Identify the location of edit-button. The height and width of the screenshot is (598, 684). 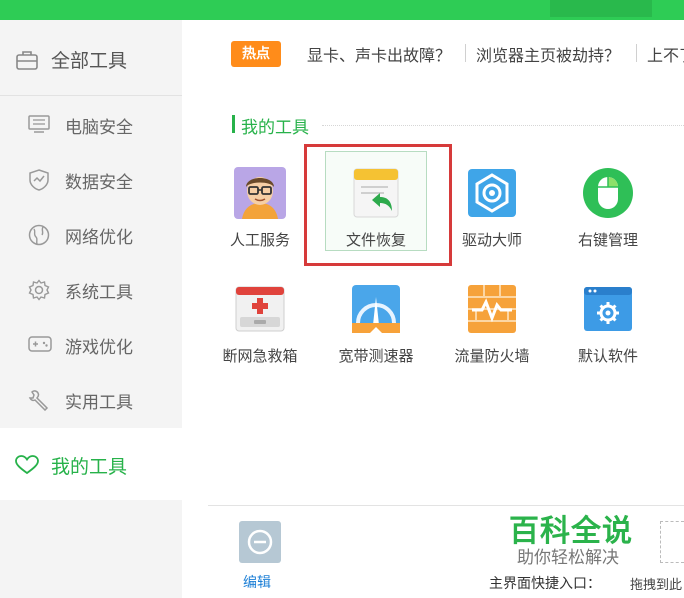
(260, 542).